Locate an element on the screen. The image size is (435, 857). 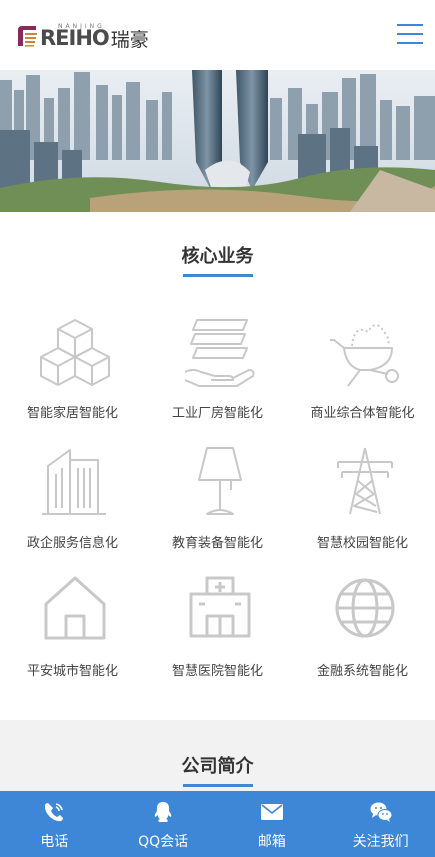
power-tower-icon is located at coordinates (365, 481).